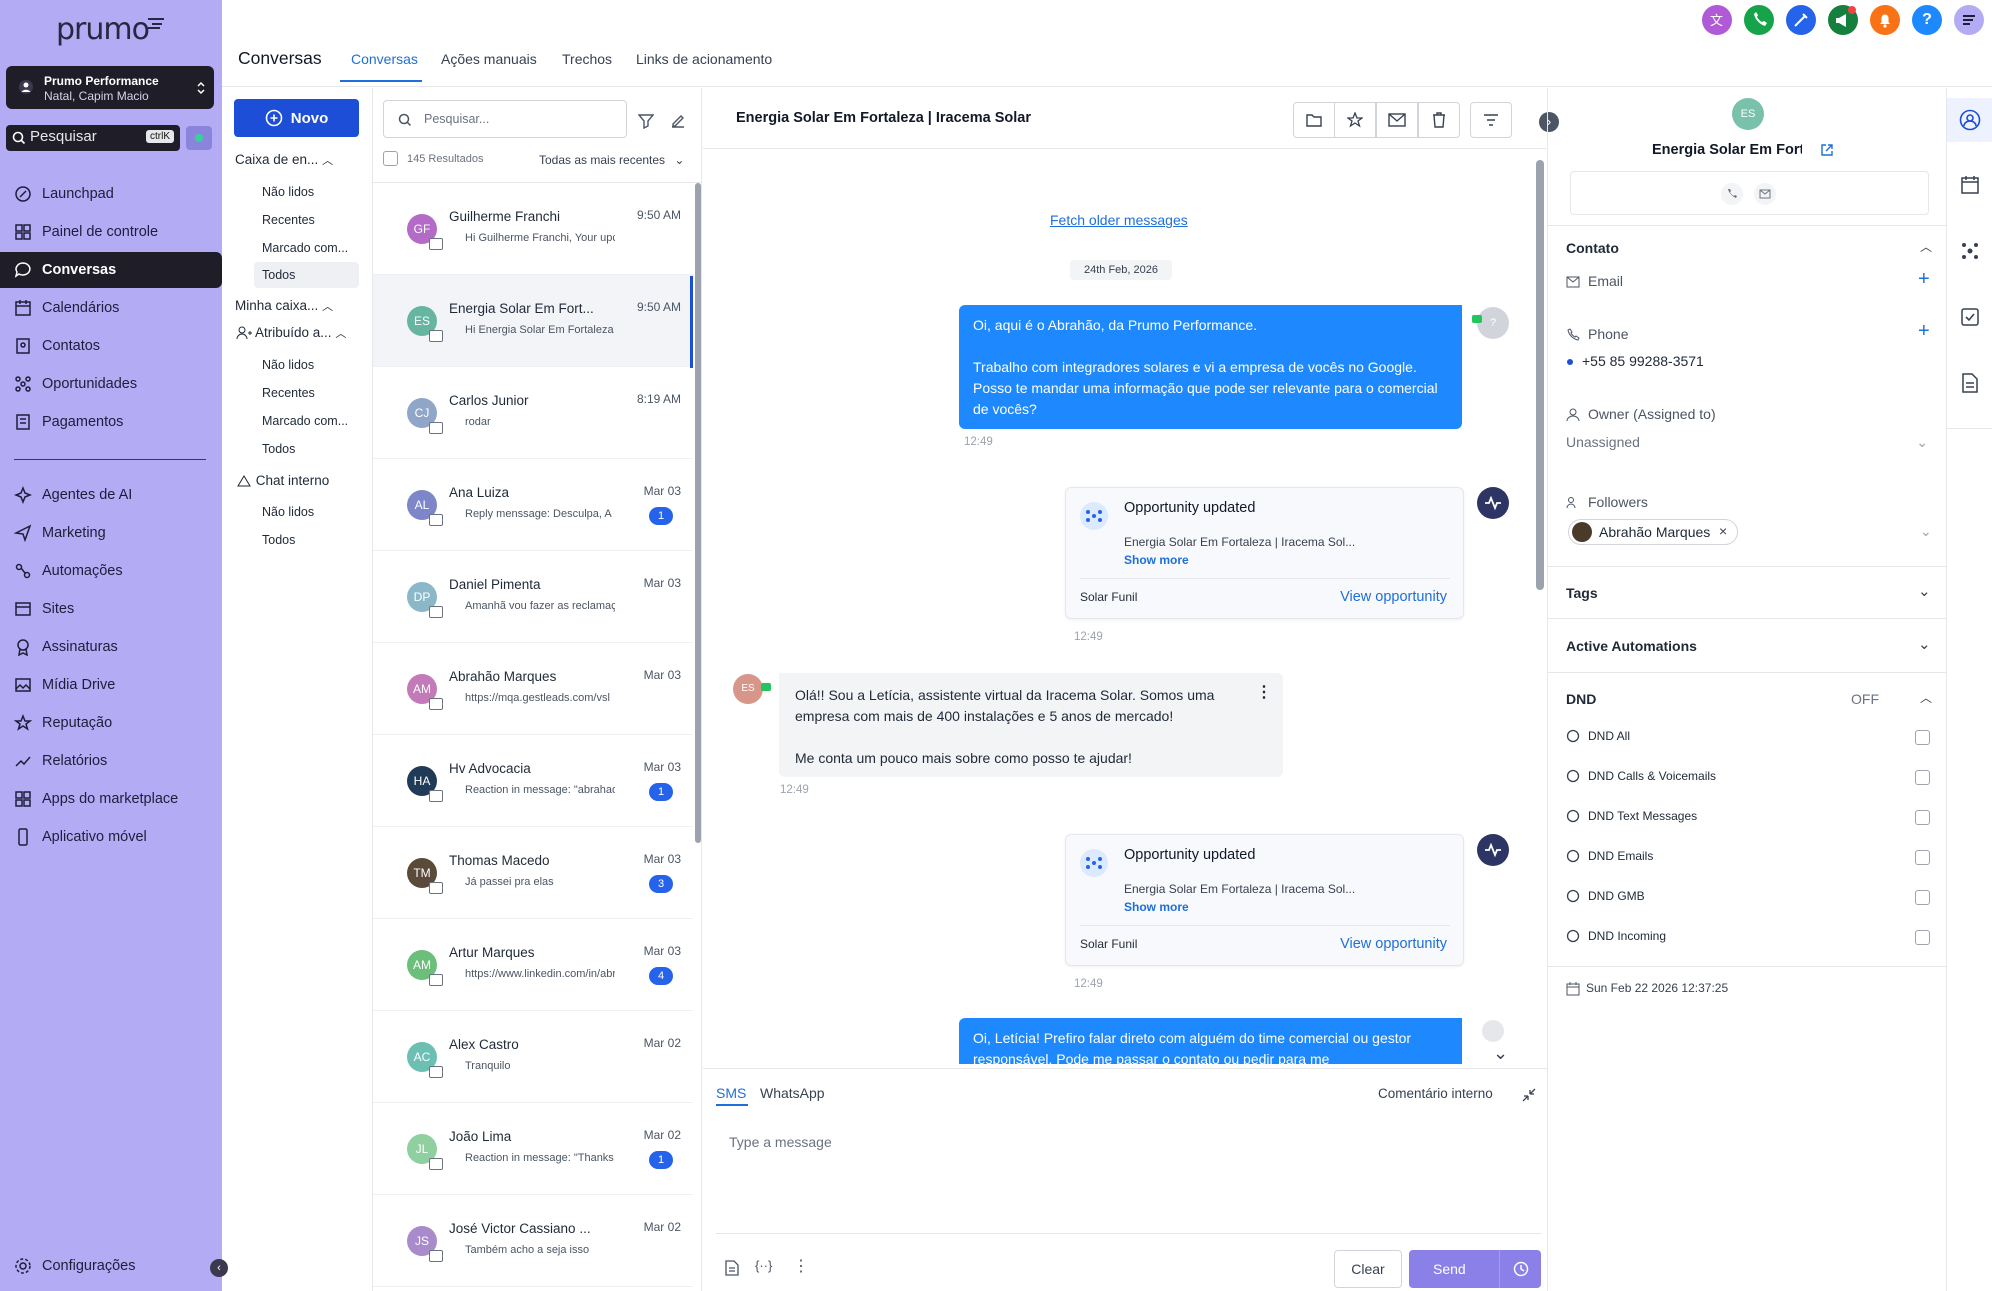 The height and width of the screenshot is (1291, 1992). What do you see at coordinates (1500, 1053) in the screenshot?
I see `scroll-down-icon: ⌄` at bounding box center [1500, 1053].